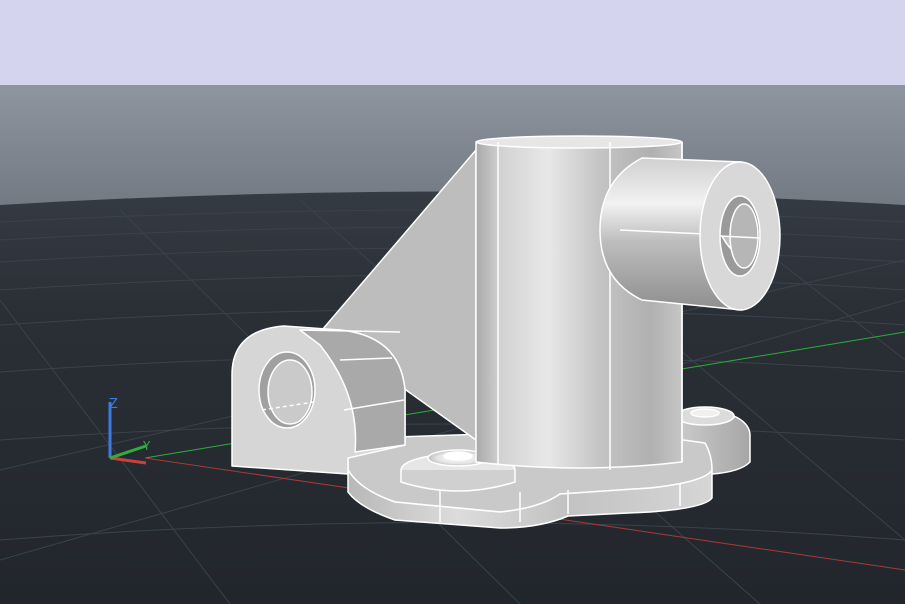 This screenshot has height=604, width=905. I want to click on ucs-z-label: Z, so click(113, 404).